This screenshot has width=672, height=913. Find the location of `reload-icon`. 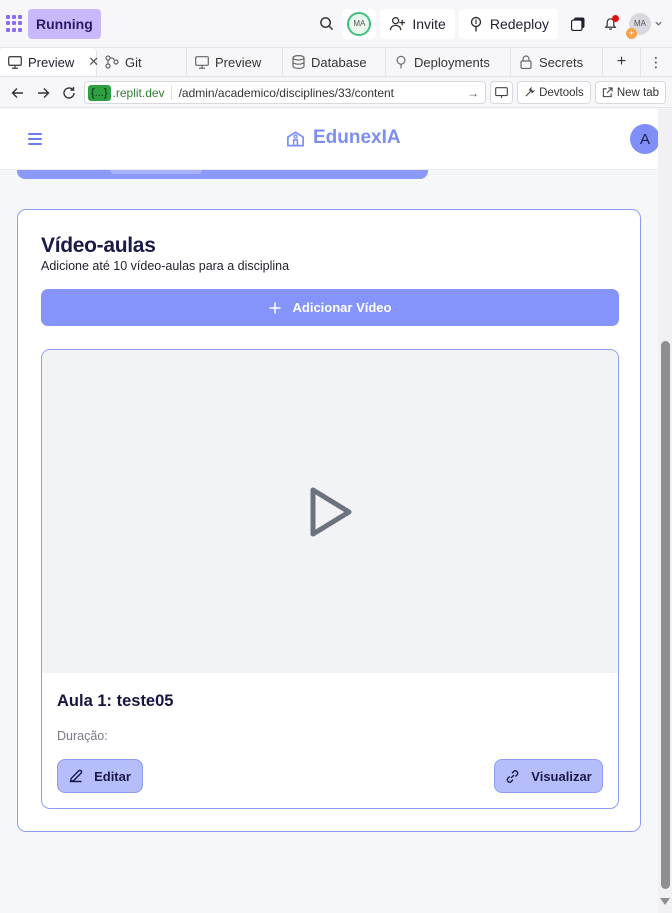

reload-icon is located at coordinates (69, 92).